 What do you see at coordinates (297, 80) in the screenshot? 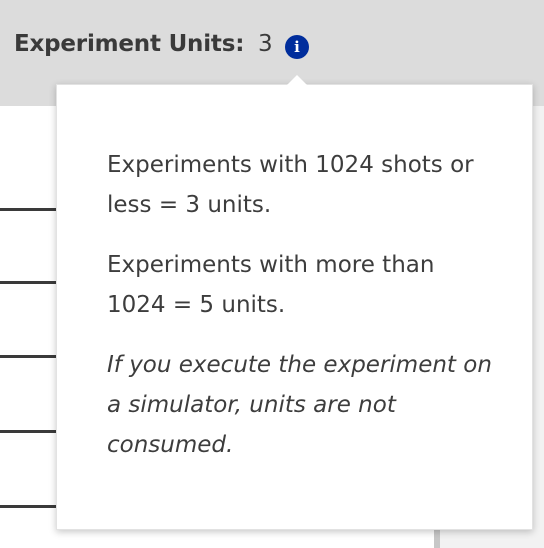
I see `popover-caret` at bounding box center [297, 80].